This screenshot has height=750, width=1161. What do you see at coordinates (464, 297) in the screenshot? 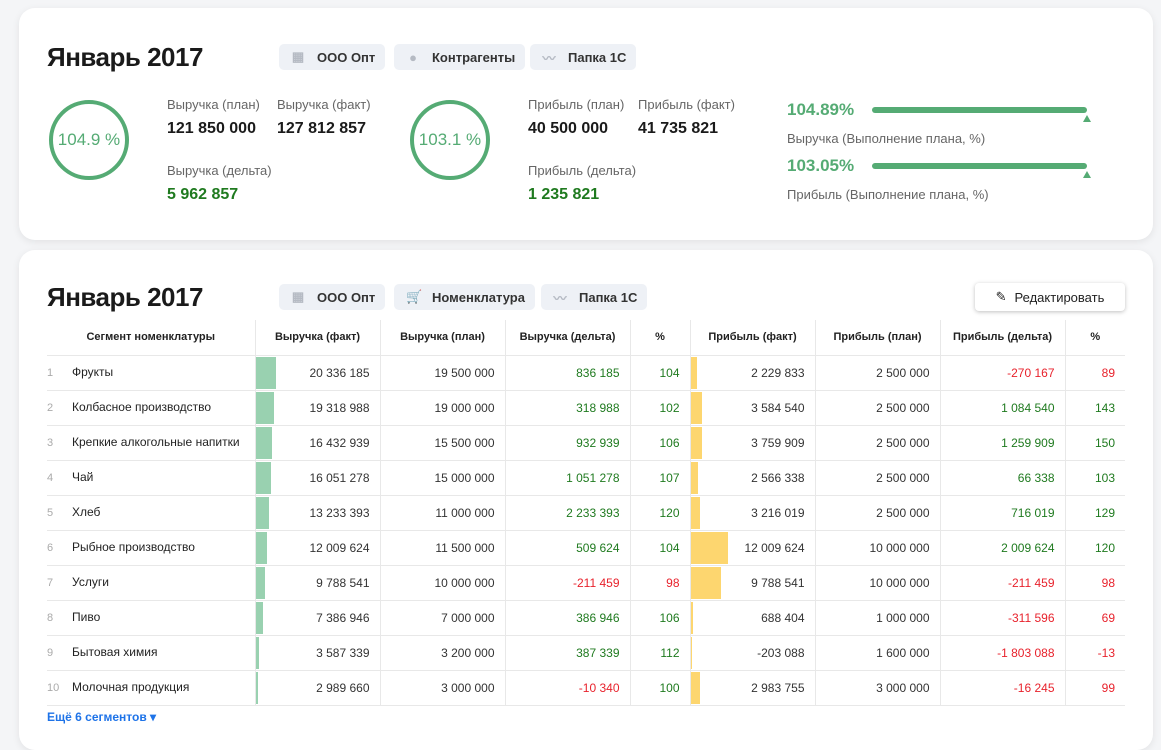
I see `chip-nomenclature: 🛒 Номенклатура` at bounding box center [464, 297].